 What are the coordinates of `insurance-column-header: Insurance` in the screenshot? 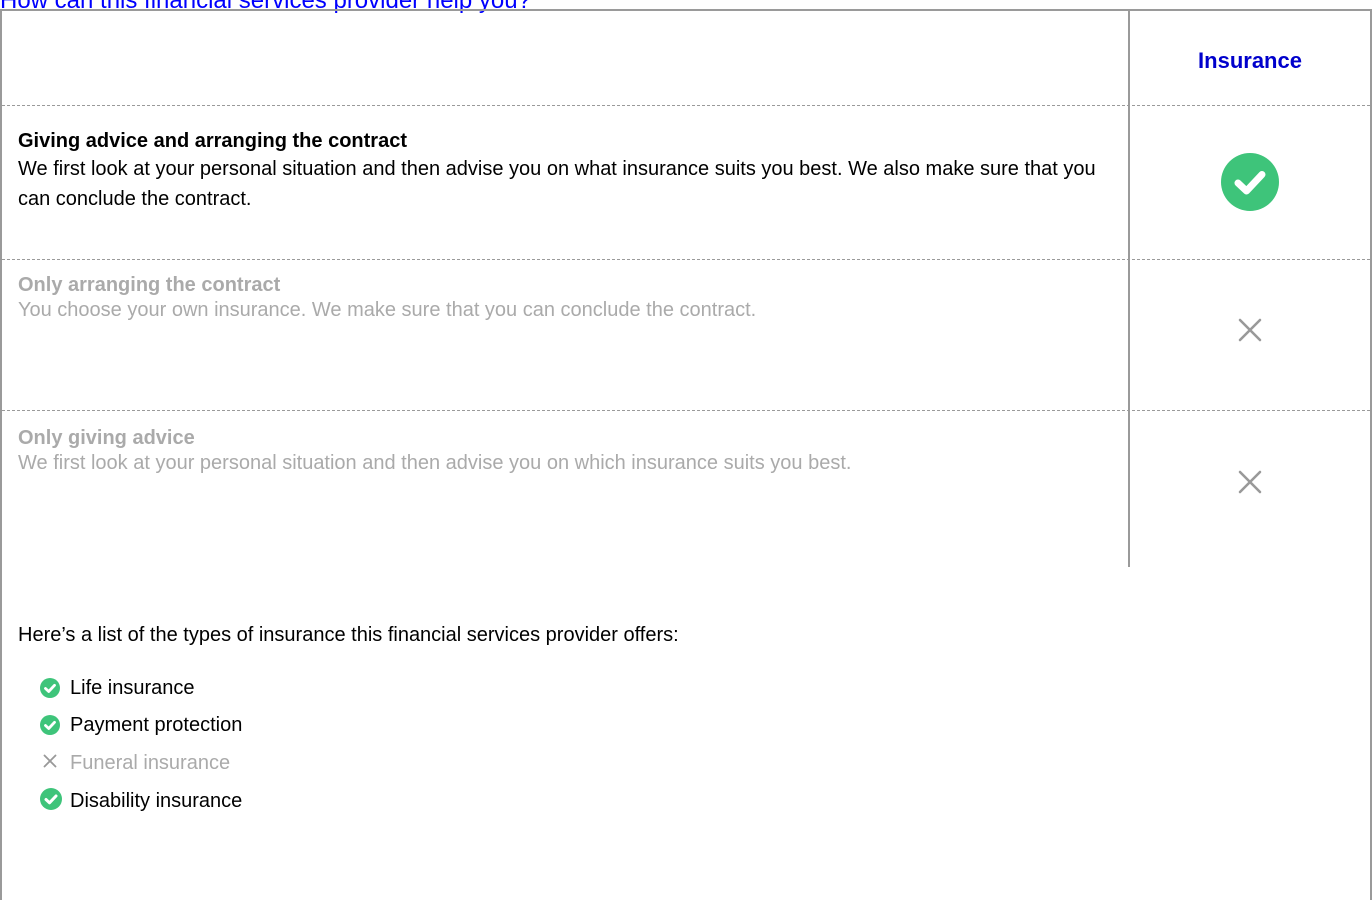 It's located at (1250, 60).